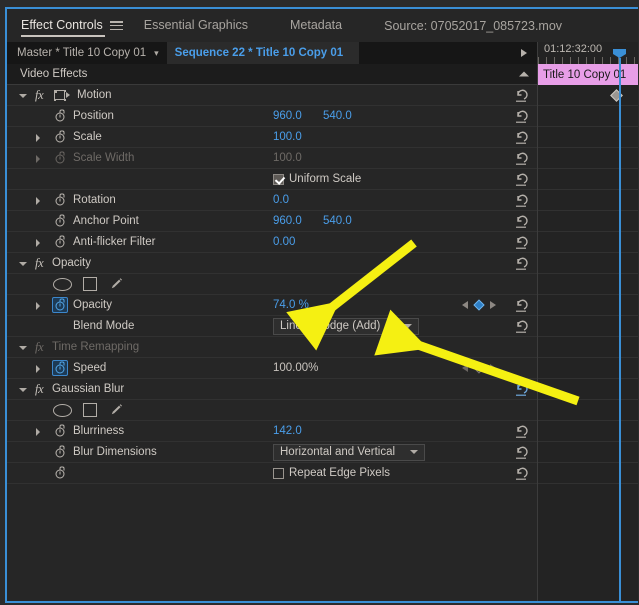  Describe the element at coordinates (272, 137) in the screenshot. I see `property-row-scale: Scale 100.0` at that location.